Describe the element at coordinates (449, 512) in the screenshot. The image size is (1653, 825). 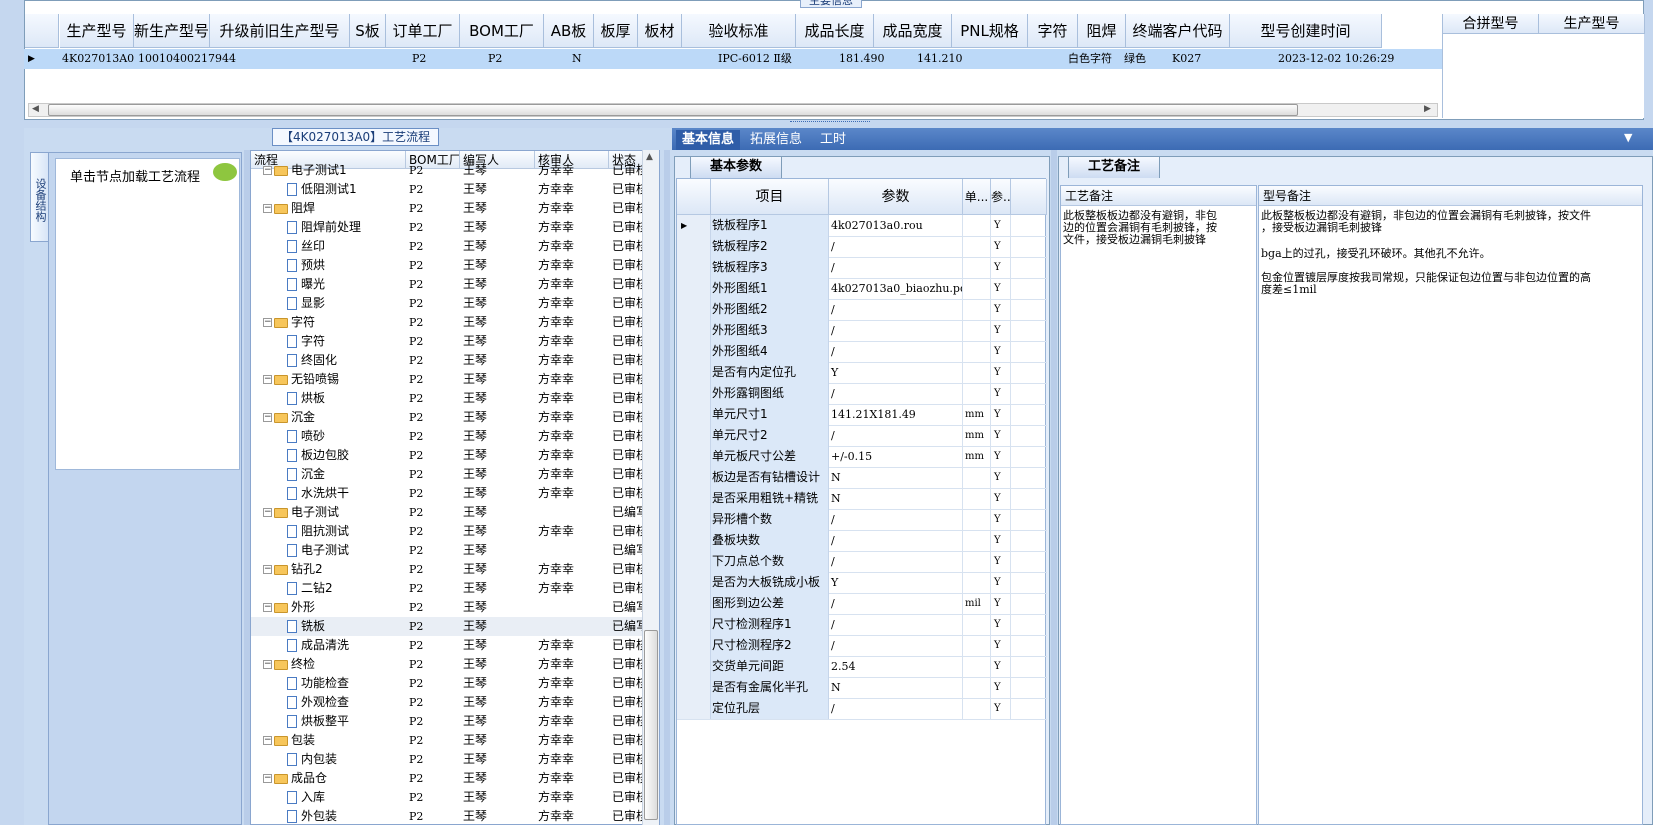
I see `list-item: − 电子测试 P2 王琴 已编写` at that location.